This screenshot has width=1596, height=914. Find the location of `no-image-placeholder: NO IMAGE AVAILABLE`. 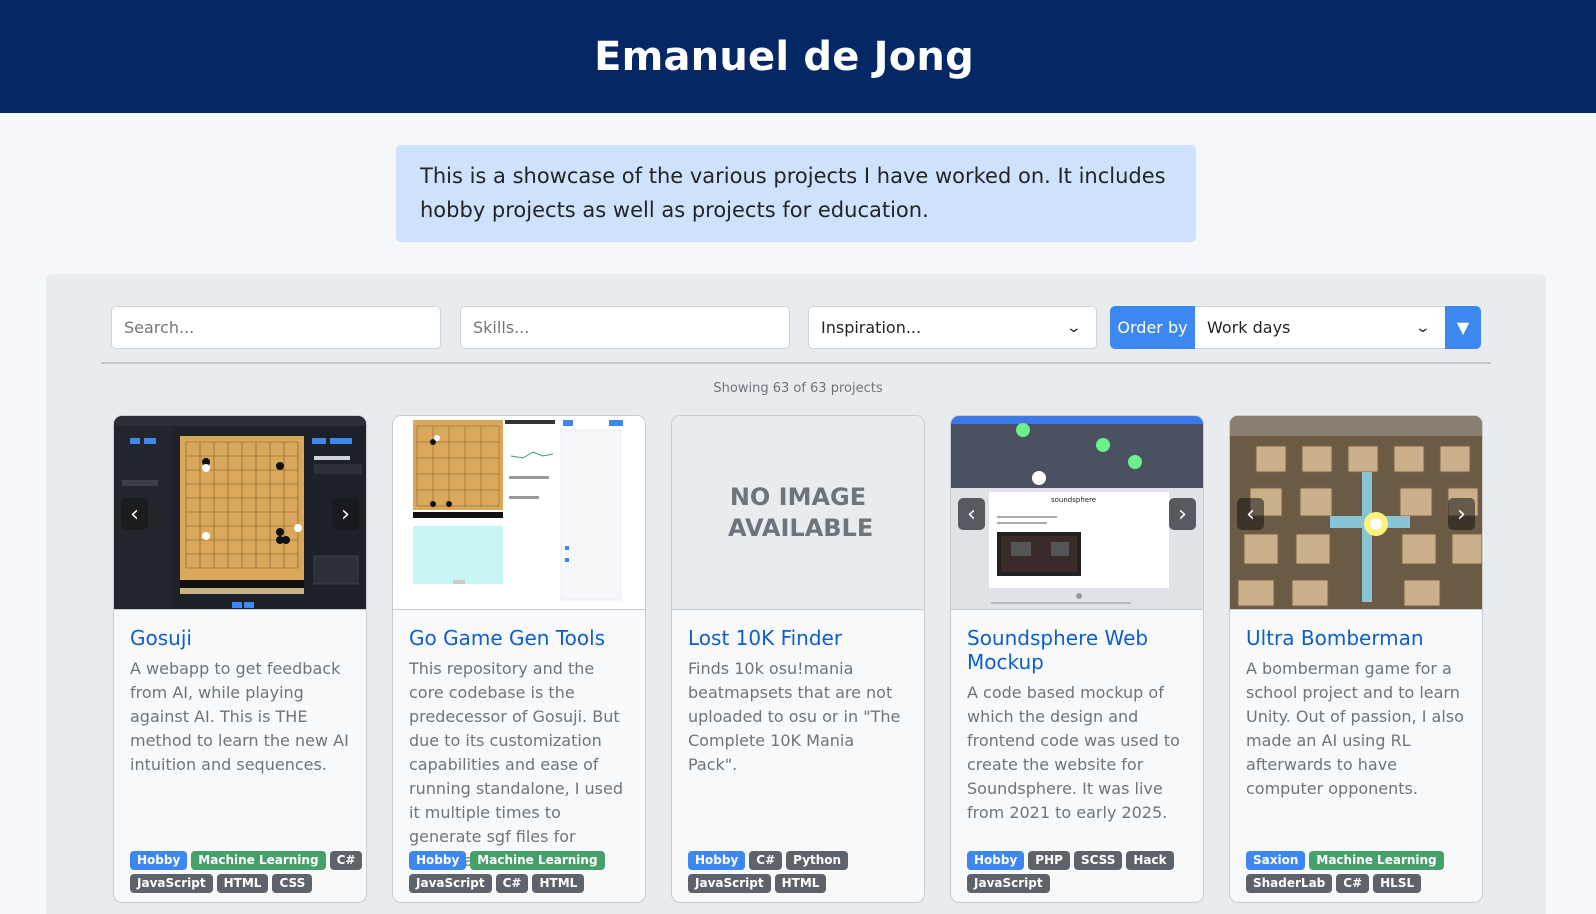

no-image-placeholder: NO IMAGE AVAILABLE is located at coordinates (798, 513).